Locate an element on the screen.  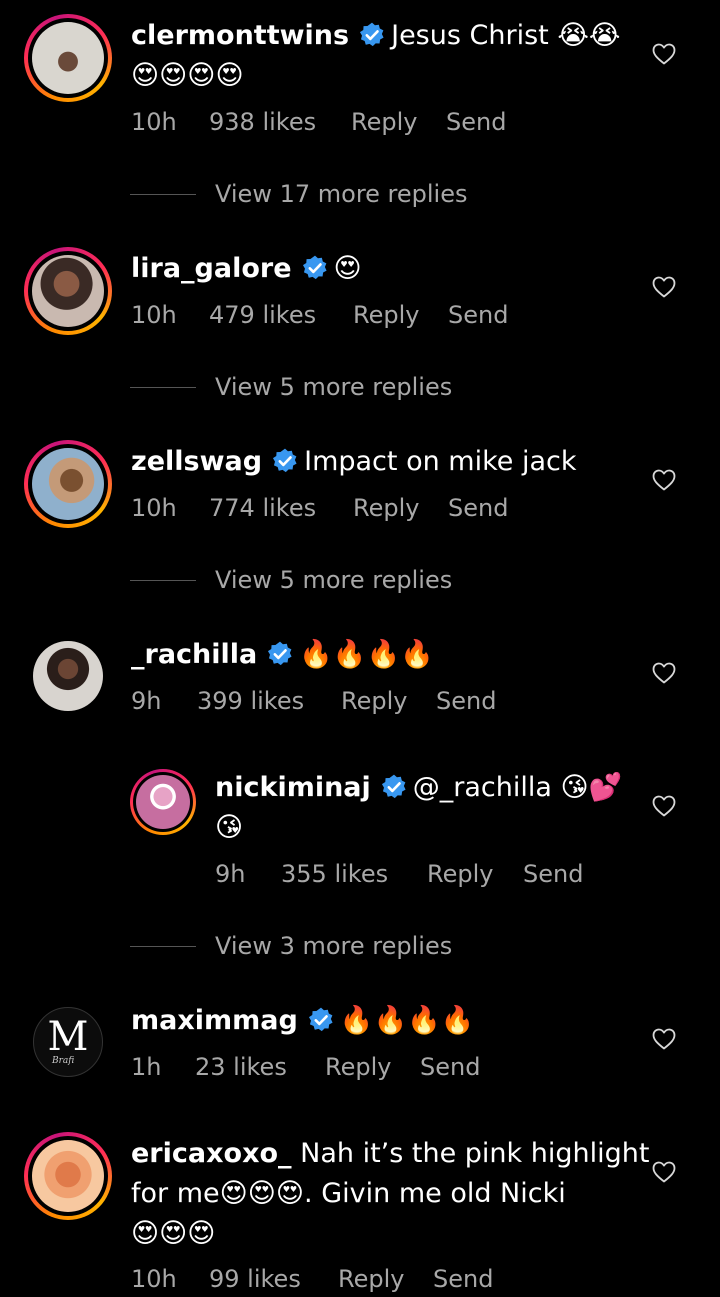
like-count: 399 likes is located at coordinates (250, 701).